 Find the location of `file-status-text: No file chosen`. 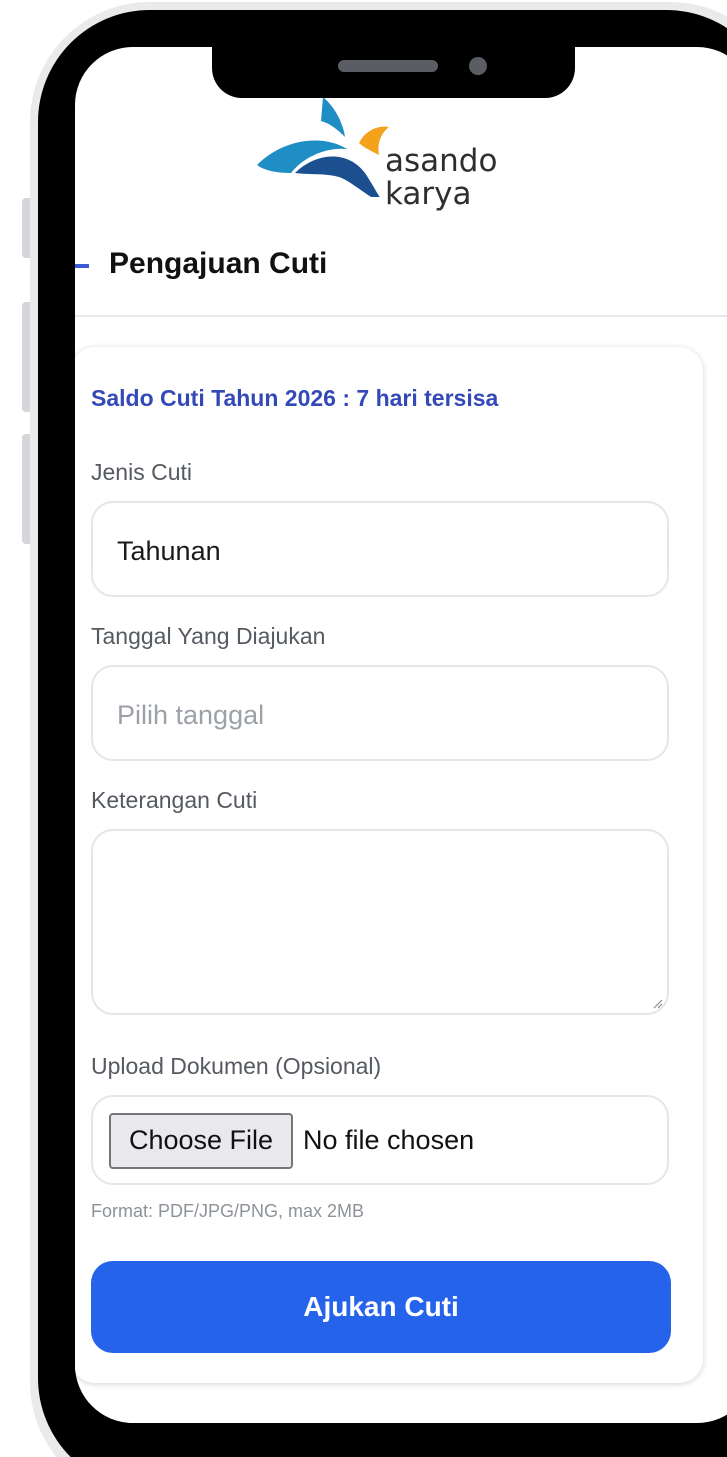

file-status-text: No file chosen is located at coordinates (389, 1140).